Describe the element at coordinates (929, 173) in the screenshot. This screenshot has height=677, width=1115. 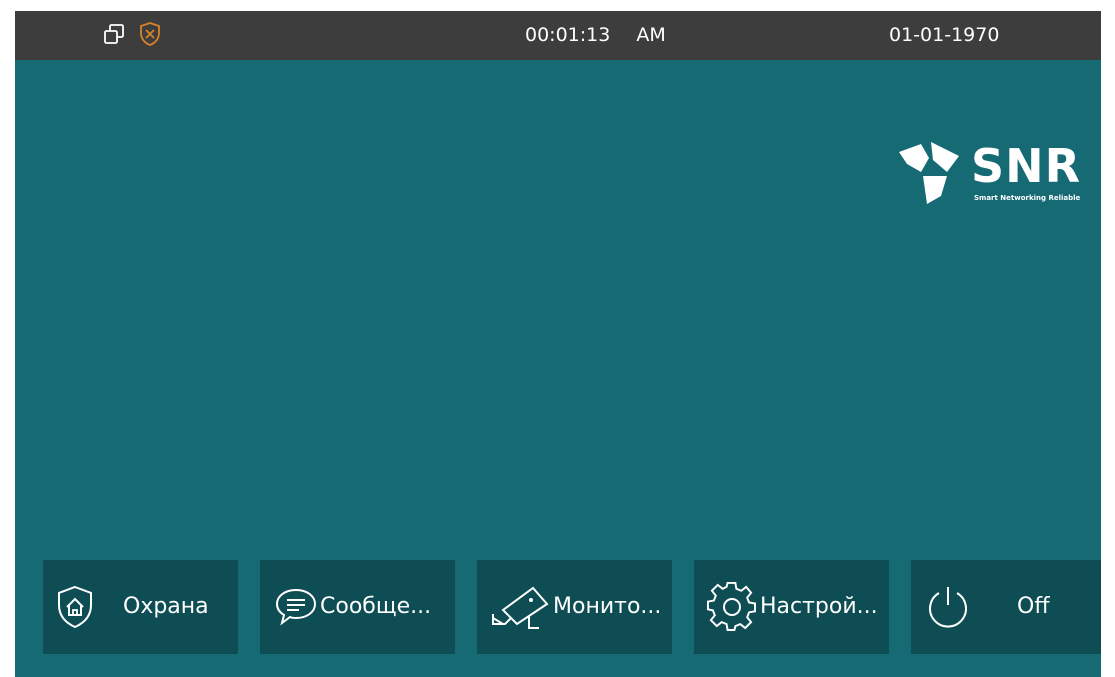
I see `snr-logo-mark` at that location.